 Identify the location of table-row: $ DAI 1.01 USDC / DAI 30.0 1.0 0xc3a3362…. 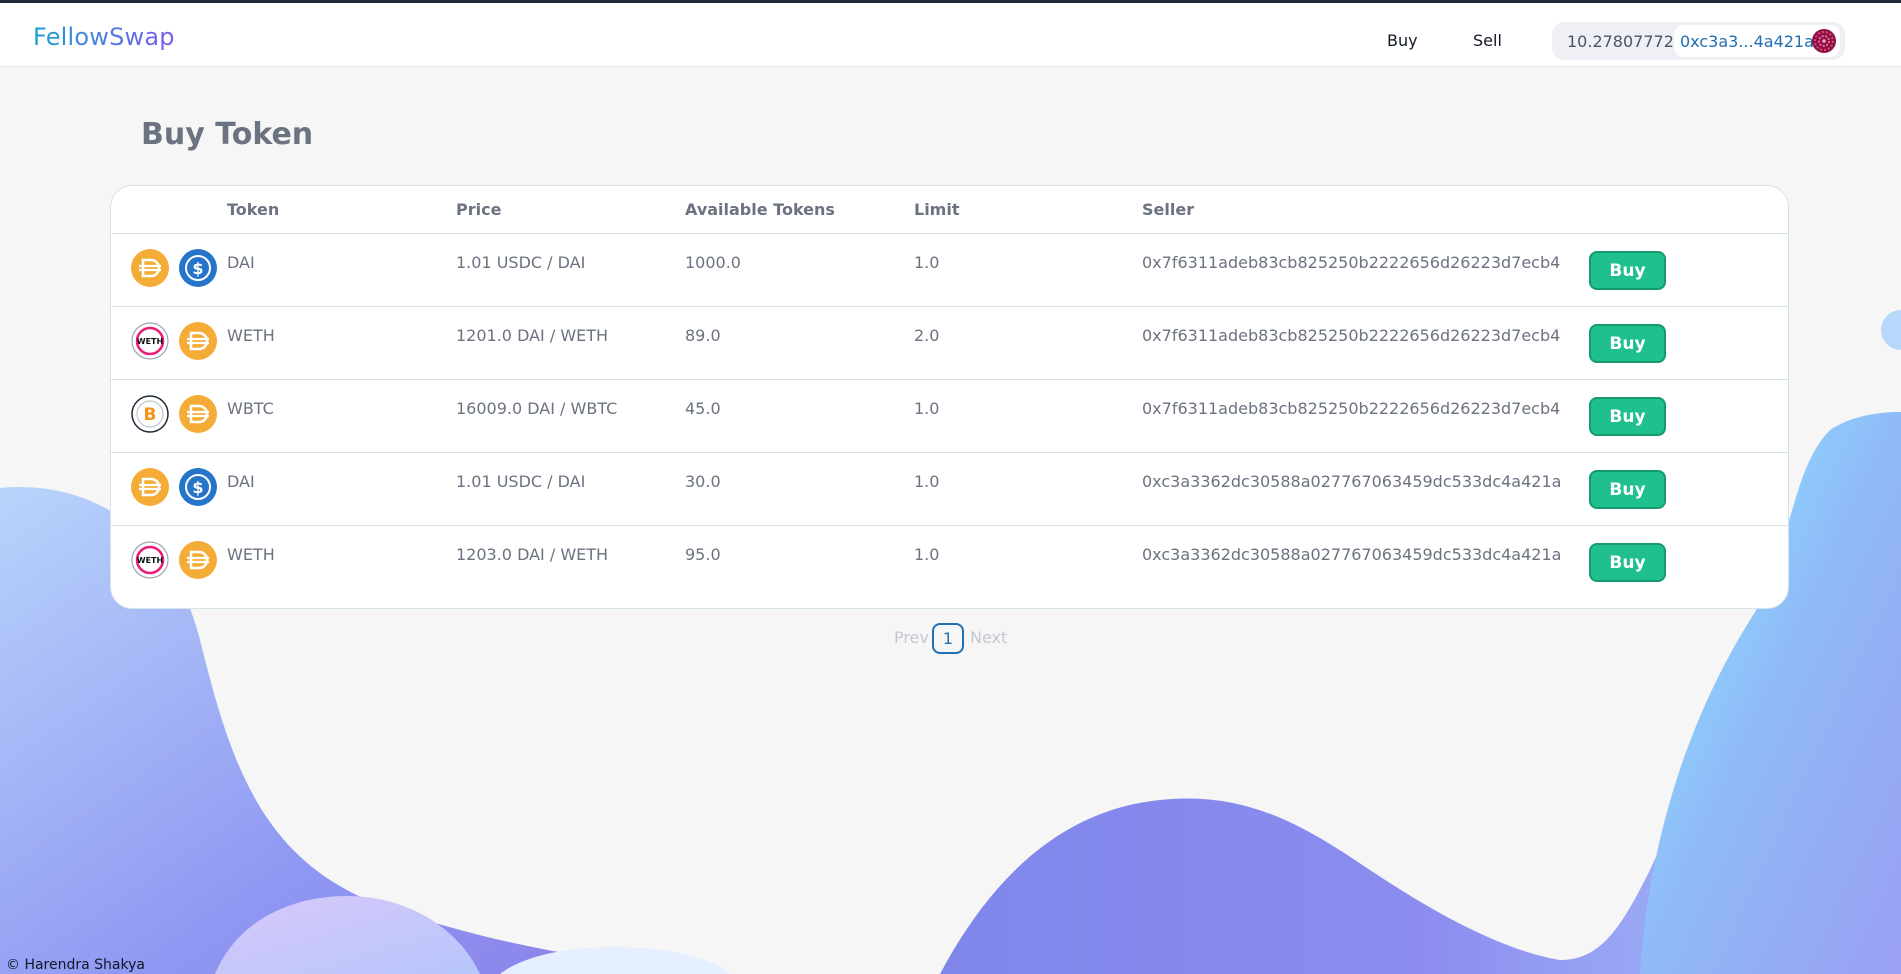
(949, 489).